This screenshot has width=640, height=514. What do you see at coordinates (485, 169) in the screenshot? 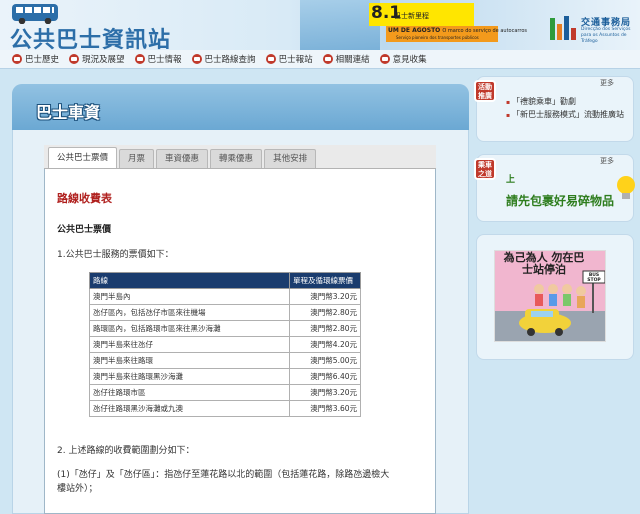
I see `riding-tips-badge: 乘車之道` at bounding box center [485, 169].